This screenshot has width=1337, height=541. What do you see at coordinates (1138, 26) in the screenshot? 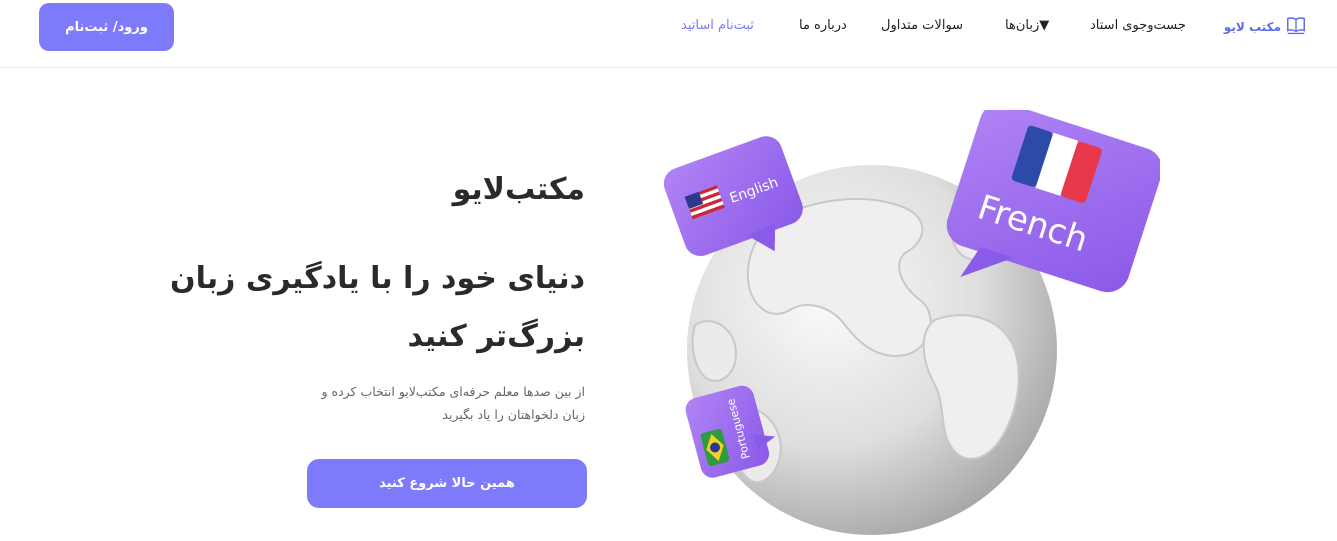
I see `nav-search-teacher: جست‌وجوی استاد` at bounding box center [1138, 26].